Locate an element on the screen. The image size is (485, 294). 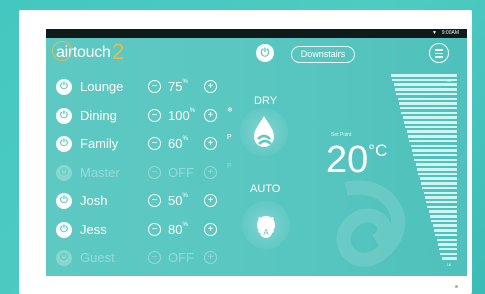
mode-label: DRY is located at coordinates (266, 101).